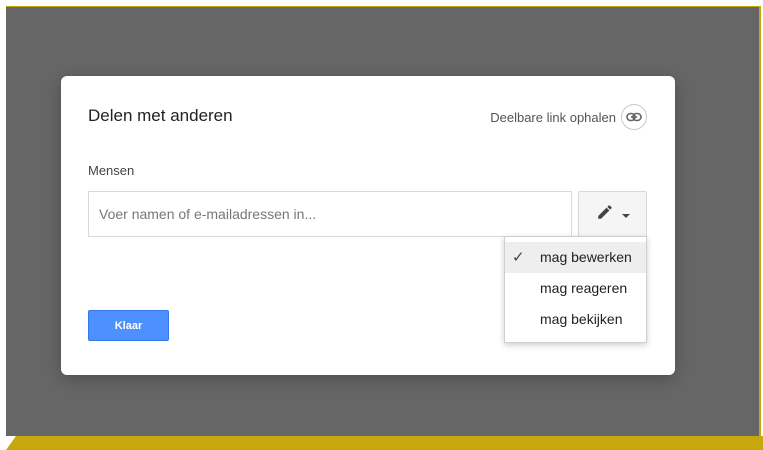 This screenshot has height=450, width=763. I want to click on frame-border-bottom, so click(384, 443).